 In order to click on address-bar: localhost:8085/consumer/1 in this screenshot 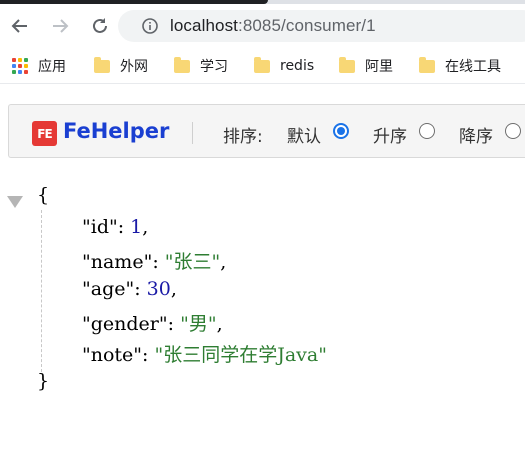, I will do `click(321, 26)`.